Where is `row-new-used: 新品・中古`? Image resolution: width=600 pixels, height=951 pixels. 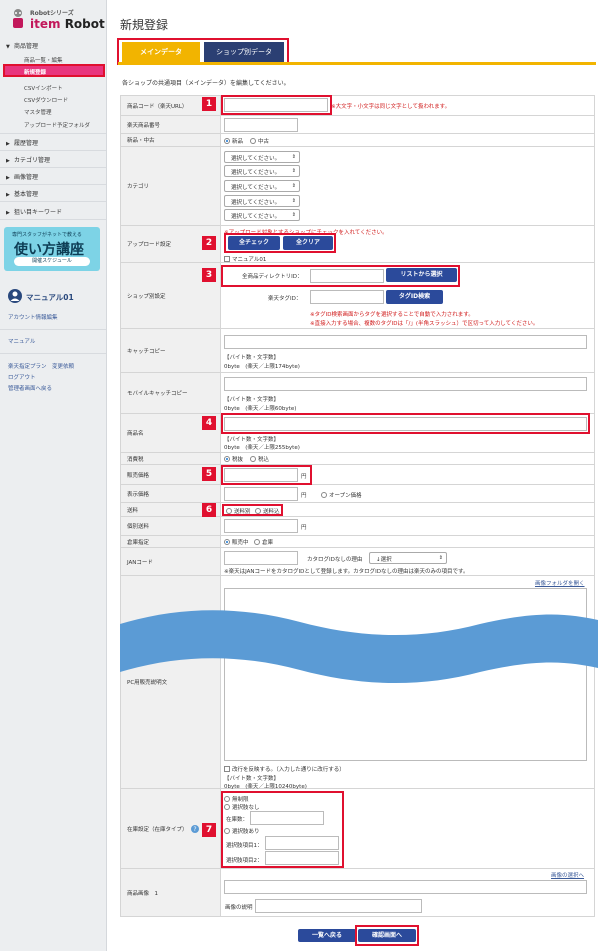
row-new-used: 新品・中古 is located at coordinates (357, 140).